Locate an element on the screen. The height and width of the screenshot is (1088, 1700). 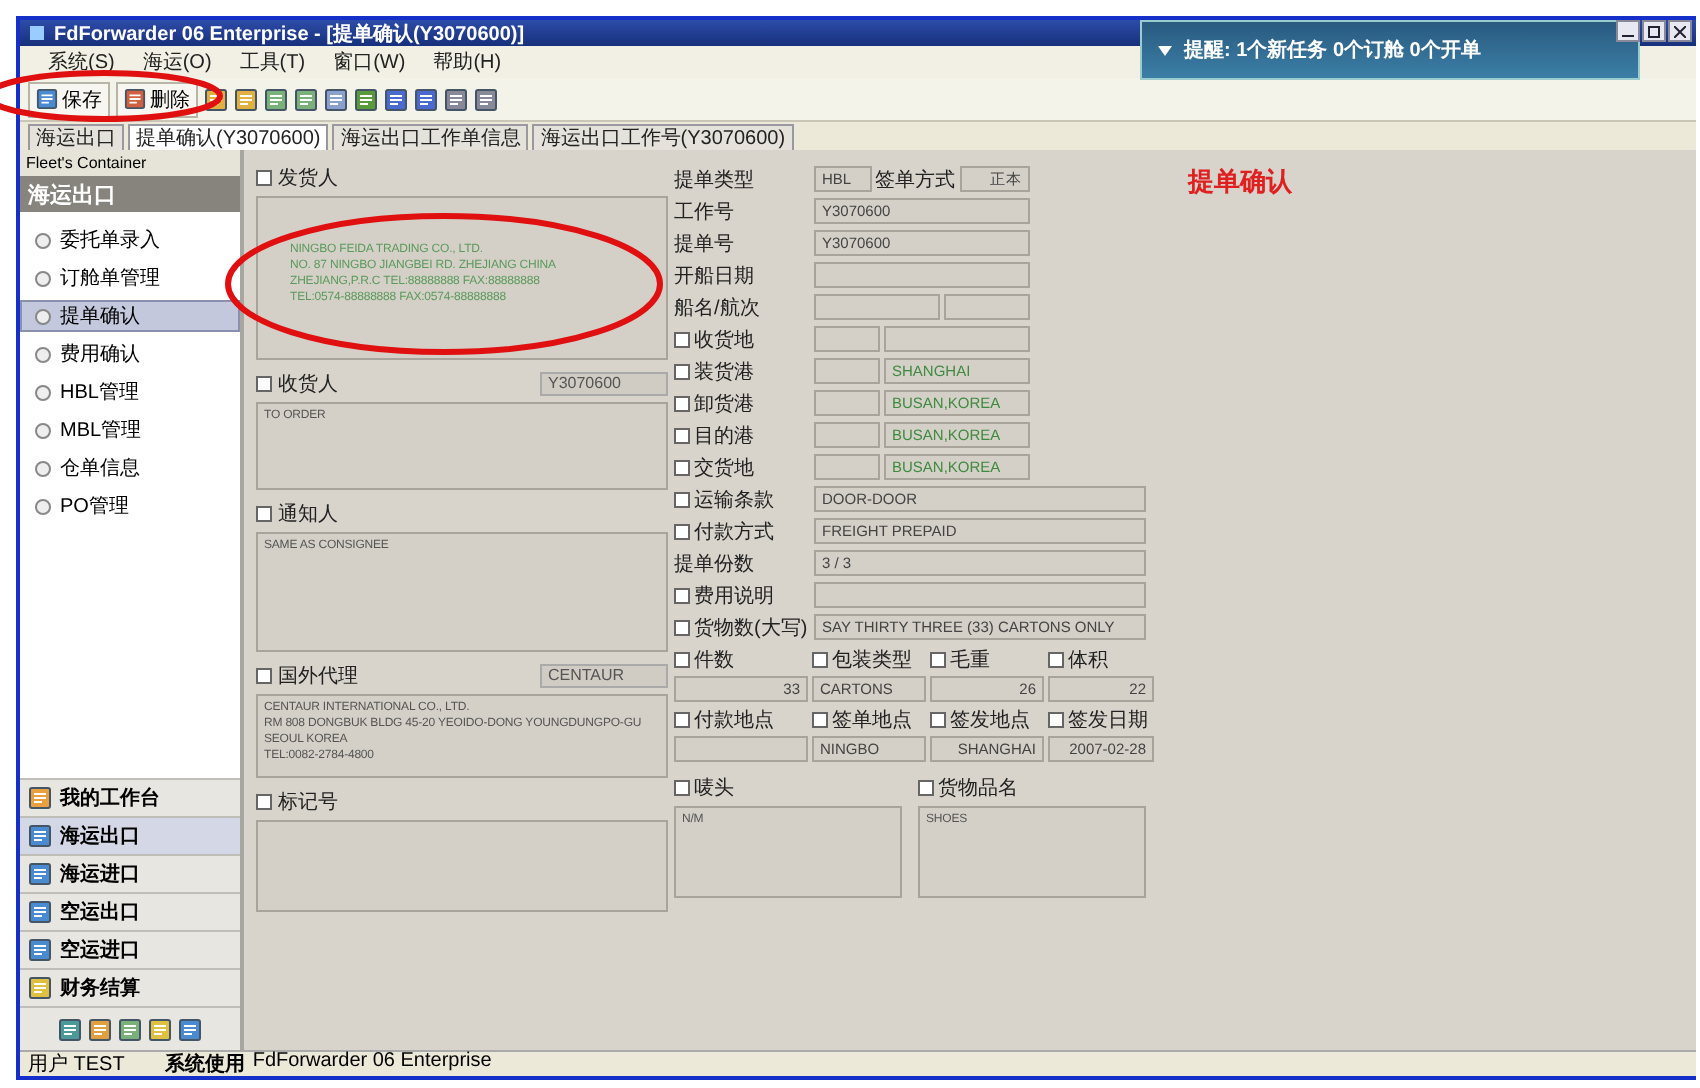
sidebar-item: 提单确认 is located at coordinates (130, 316).